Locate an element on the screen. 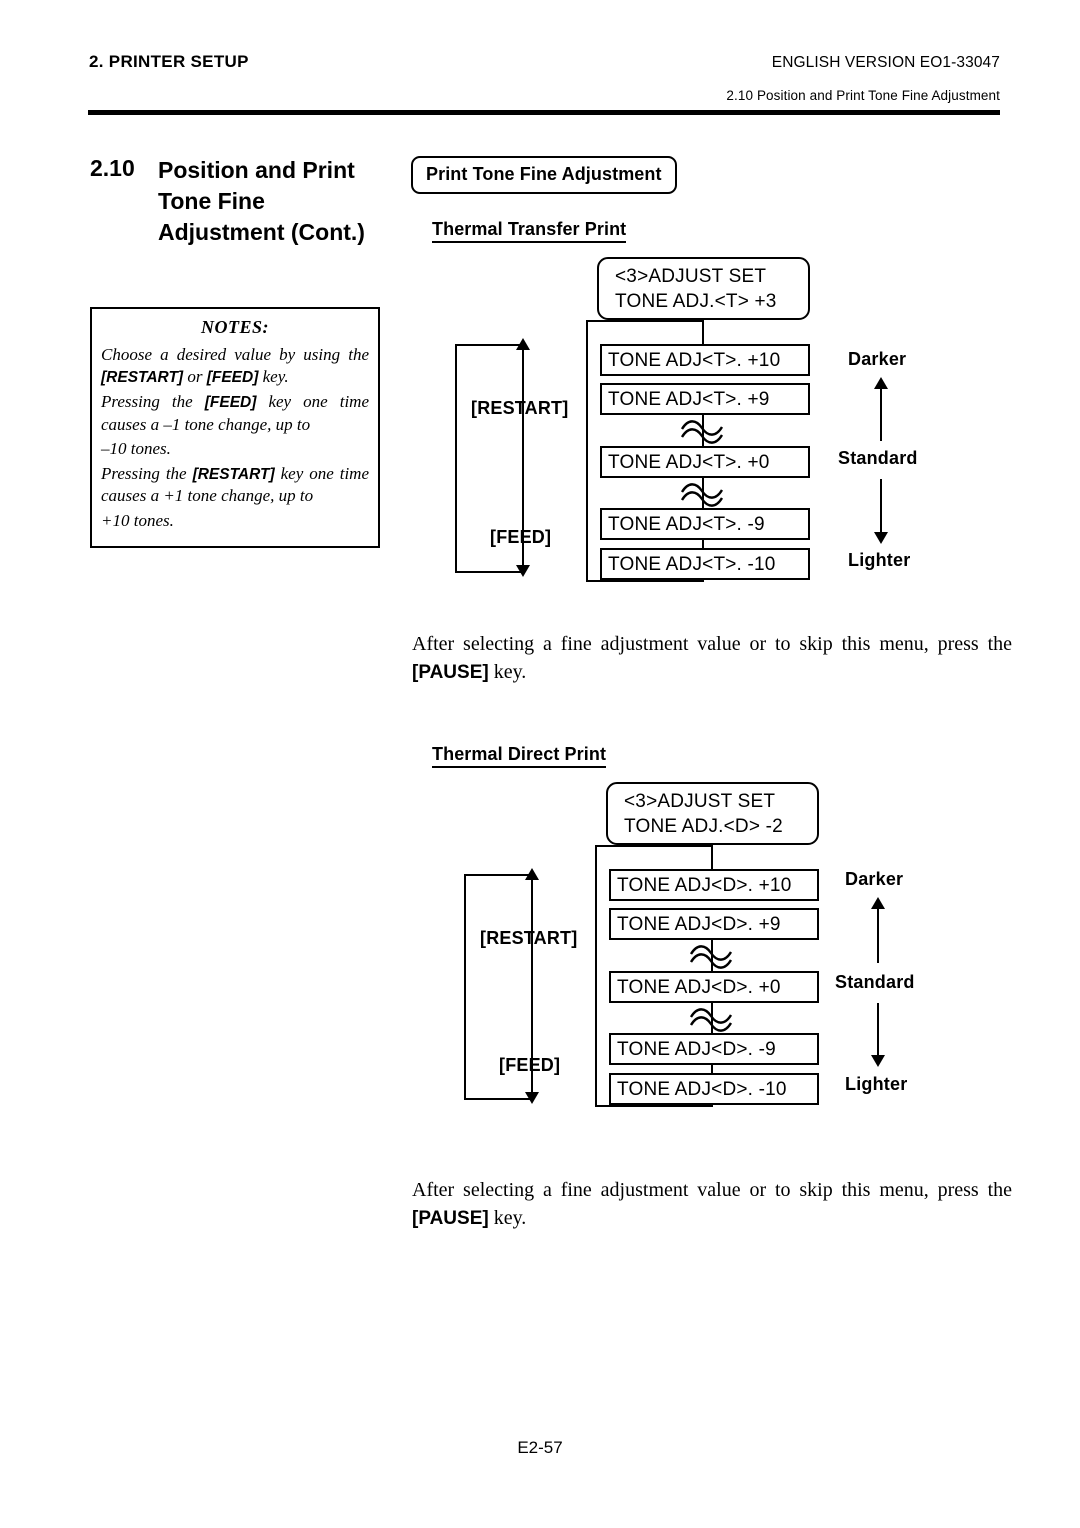 This screenshot has height=1528, width=1080. diagram1-restart-key-label: [RESTART] is located at coordinates (520, 408).